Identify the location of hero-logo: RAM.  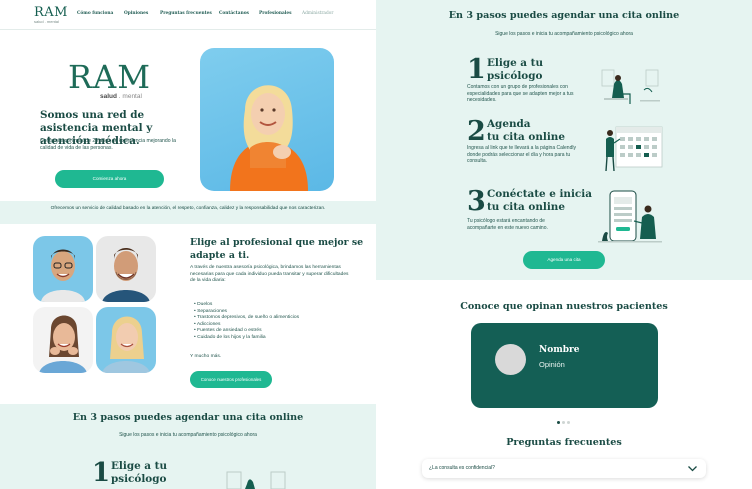
(109, 77).